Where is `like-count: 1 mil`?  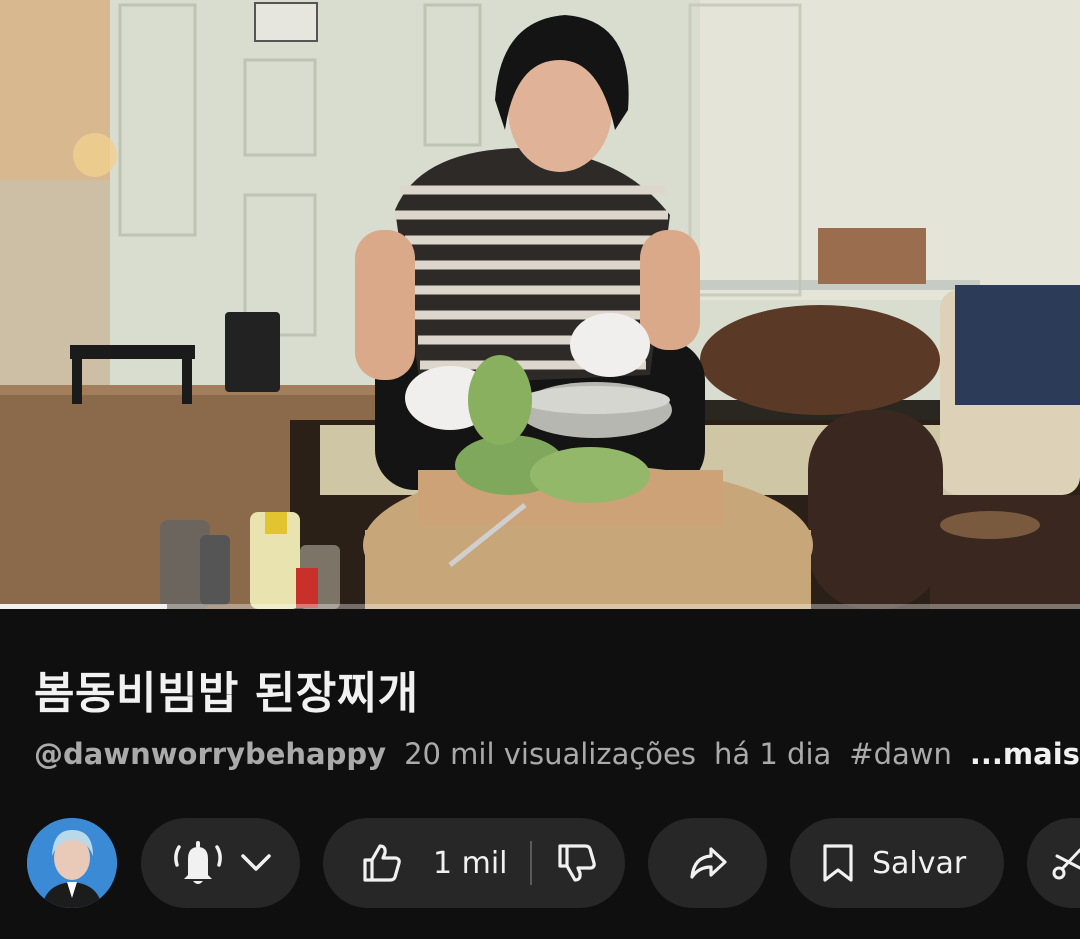 like-count: 1 mil is located at coordinates (470, 863).